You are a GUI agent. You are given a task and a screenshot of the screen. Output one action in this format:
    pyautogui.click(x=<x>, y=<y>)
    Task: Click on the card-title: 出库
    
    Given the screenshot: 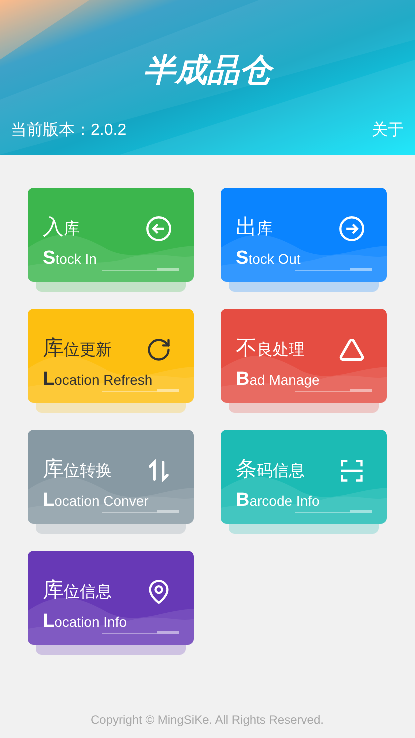 What is the action you would take?
    pyautogui.click(x=254, y=227)
    